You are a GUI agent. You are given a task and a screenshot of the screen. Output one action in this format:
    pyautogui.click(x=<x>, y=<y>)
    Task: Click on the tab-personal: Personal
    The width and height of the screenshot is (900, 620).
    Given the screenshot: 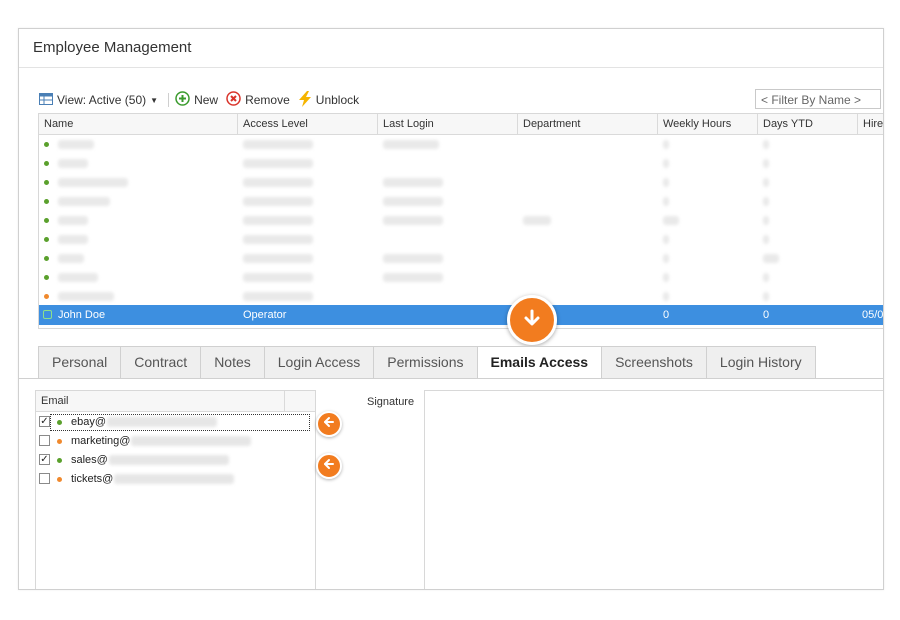 What is the action you would take?
    pyautogui.click(x=80, y=362)
    